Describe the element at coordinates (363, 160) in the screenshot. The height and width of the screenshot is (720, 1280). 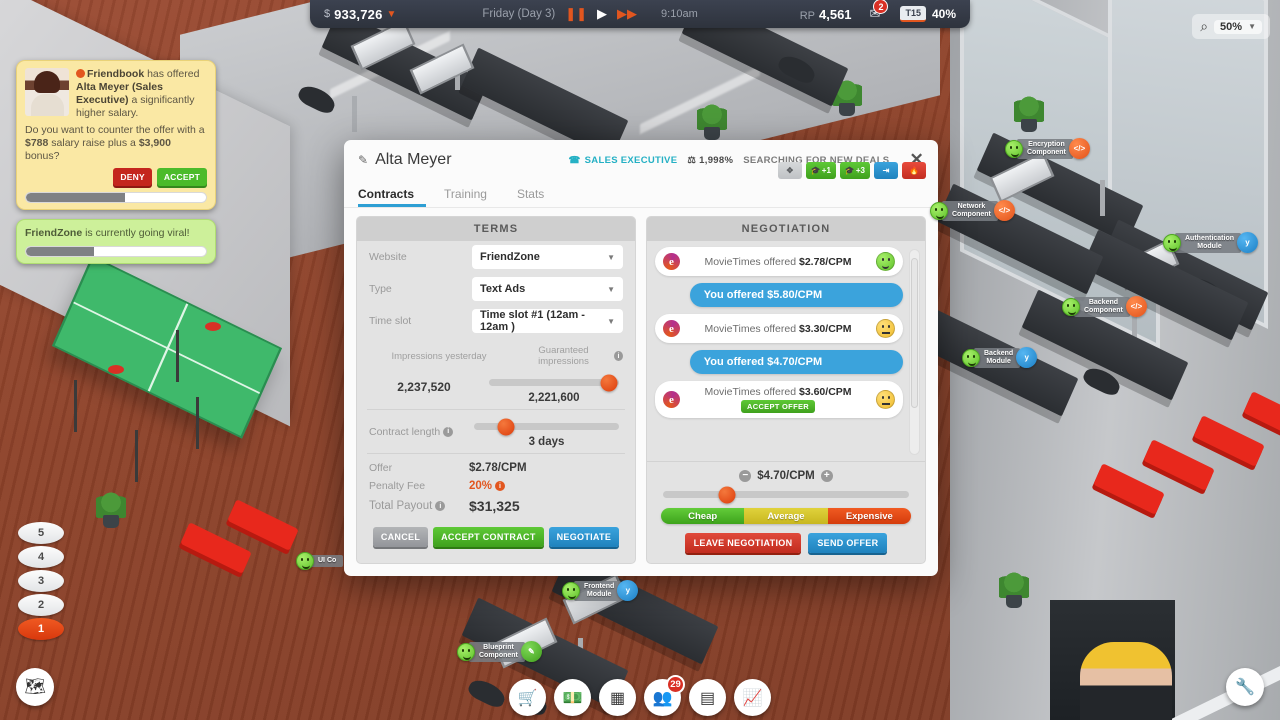
I see `pencil-icon: ✎` at that location.